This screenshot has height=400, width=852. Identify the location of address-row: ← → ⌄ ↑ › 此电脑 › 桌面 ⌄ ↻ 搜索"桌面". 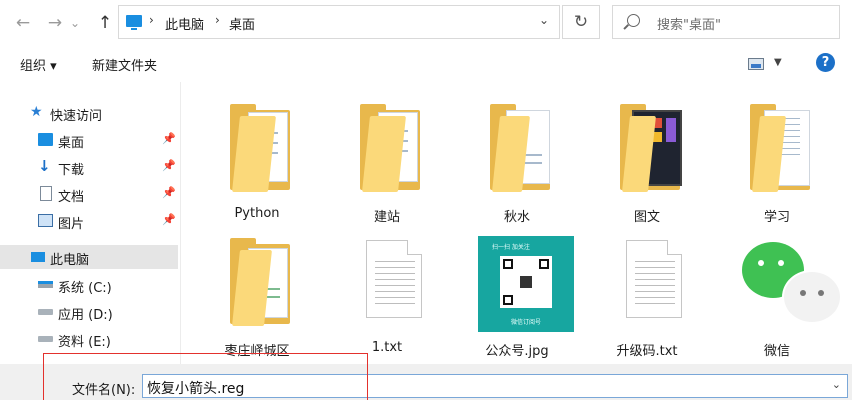
(426, 23).